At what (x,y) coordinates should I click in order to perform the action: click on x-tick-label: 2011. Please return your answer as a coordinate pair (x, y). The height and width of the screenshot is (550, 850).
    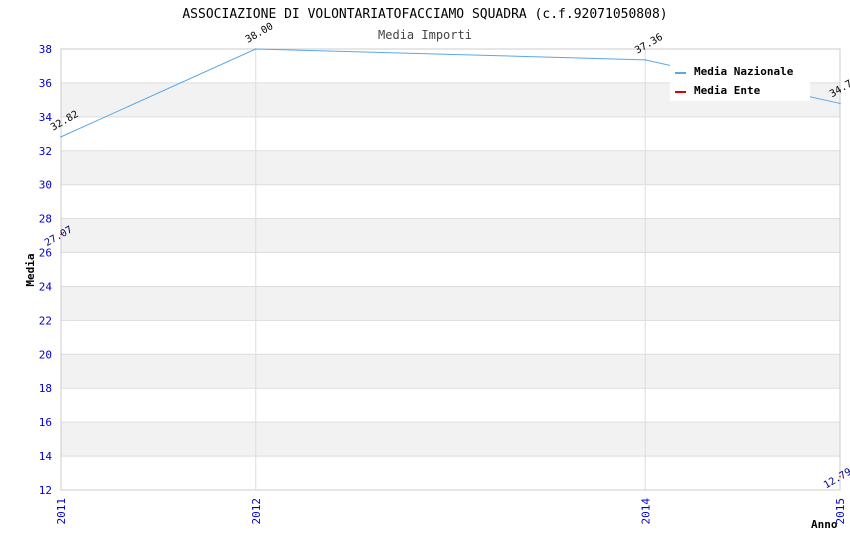
    Looking at the image, I should click on (61, 511).